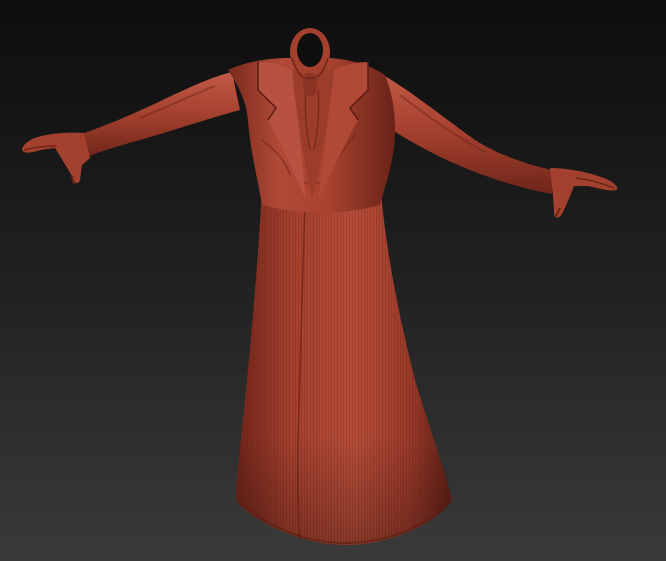 The image size is (666, 561). What do you see at coordinates (584, 193) in the screenshot?
I see `right-hand` at bounding box center [584, 193].